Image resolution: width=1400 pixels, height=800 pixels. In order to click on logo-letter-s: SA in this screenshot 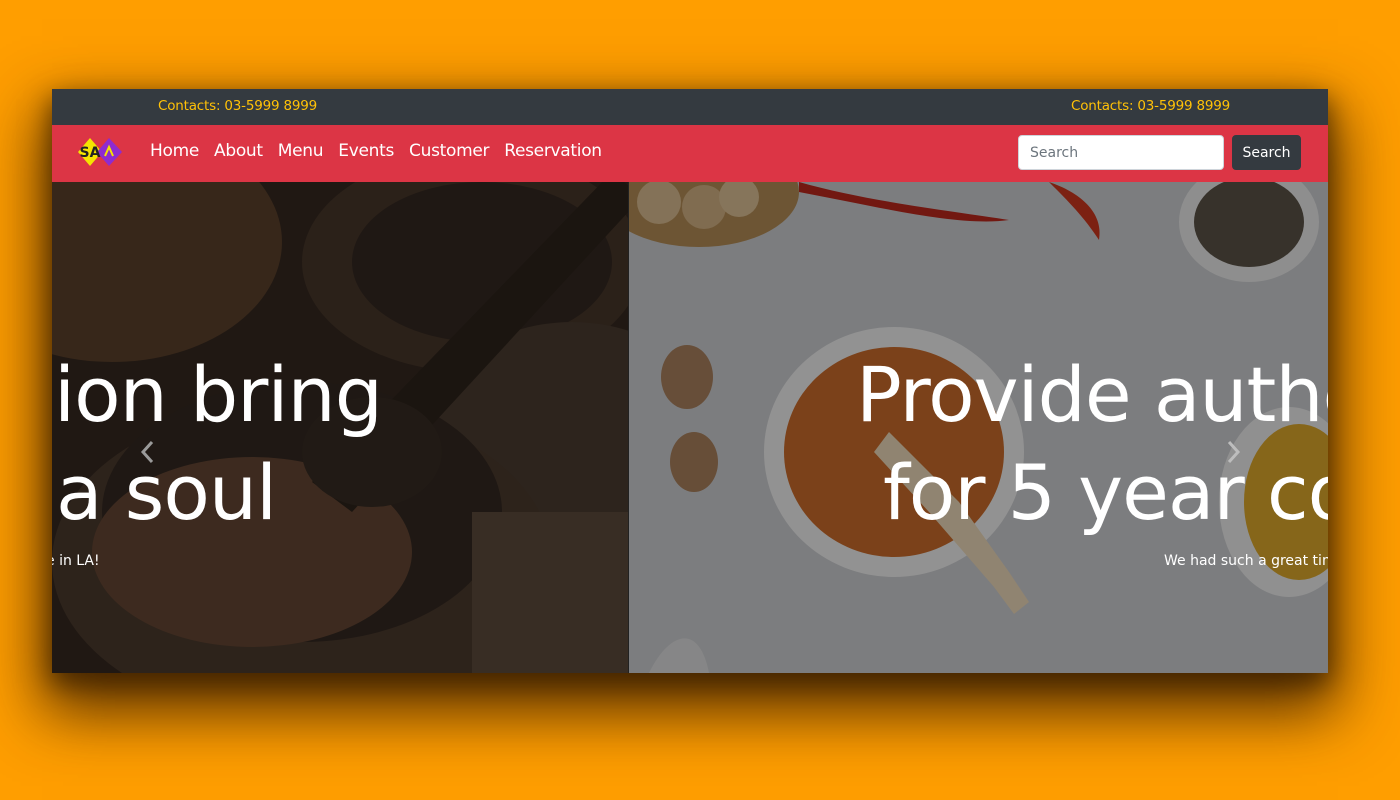, I will do `click(90, 153)`.